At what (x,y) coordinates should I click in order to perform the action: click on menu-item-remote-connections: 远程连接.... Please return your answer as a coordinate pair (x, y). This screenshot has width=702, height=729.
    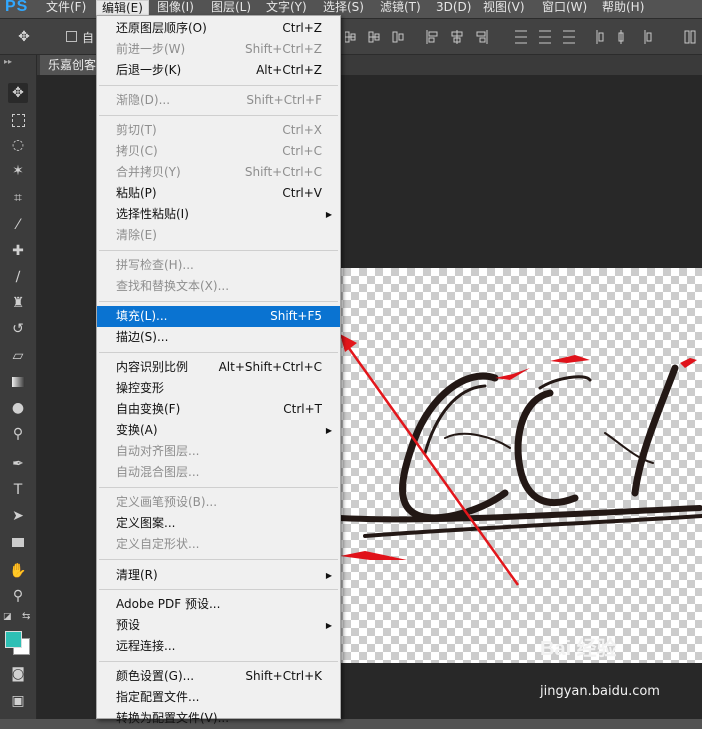
    Looking at the image, I should click on (218, 646).